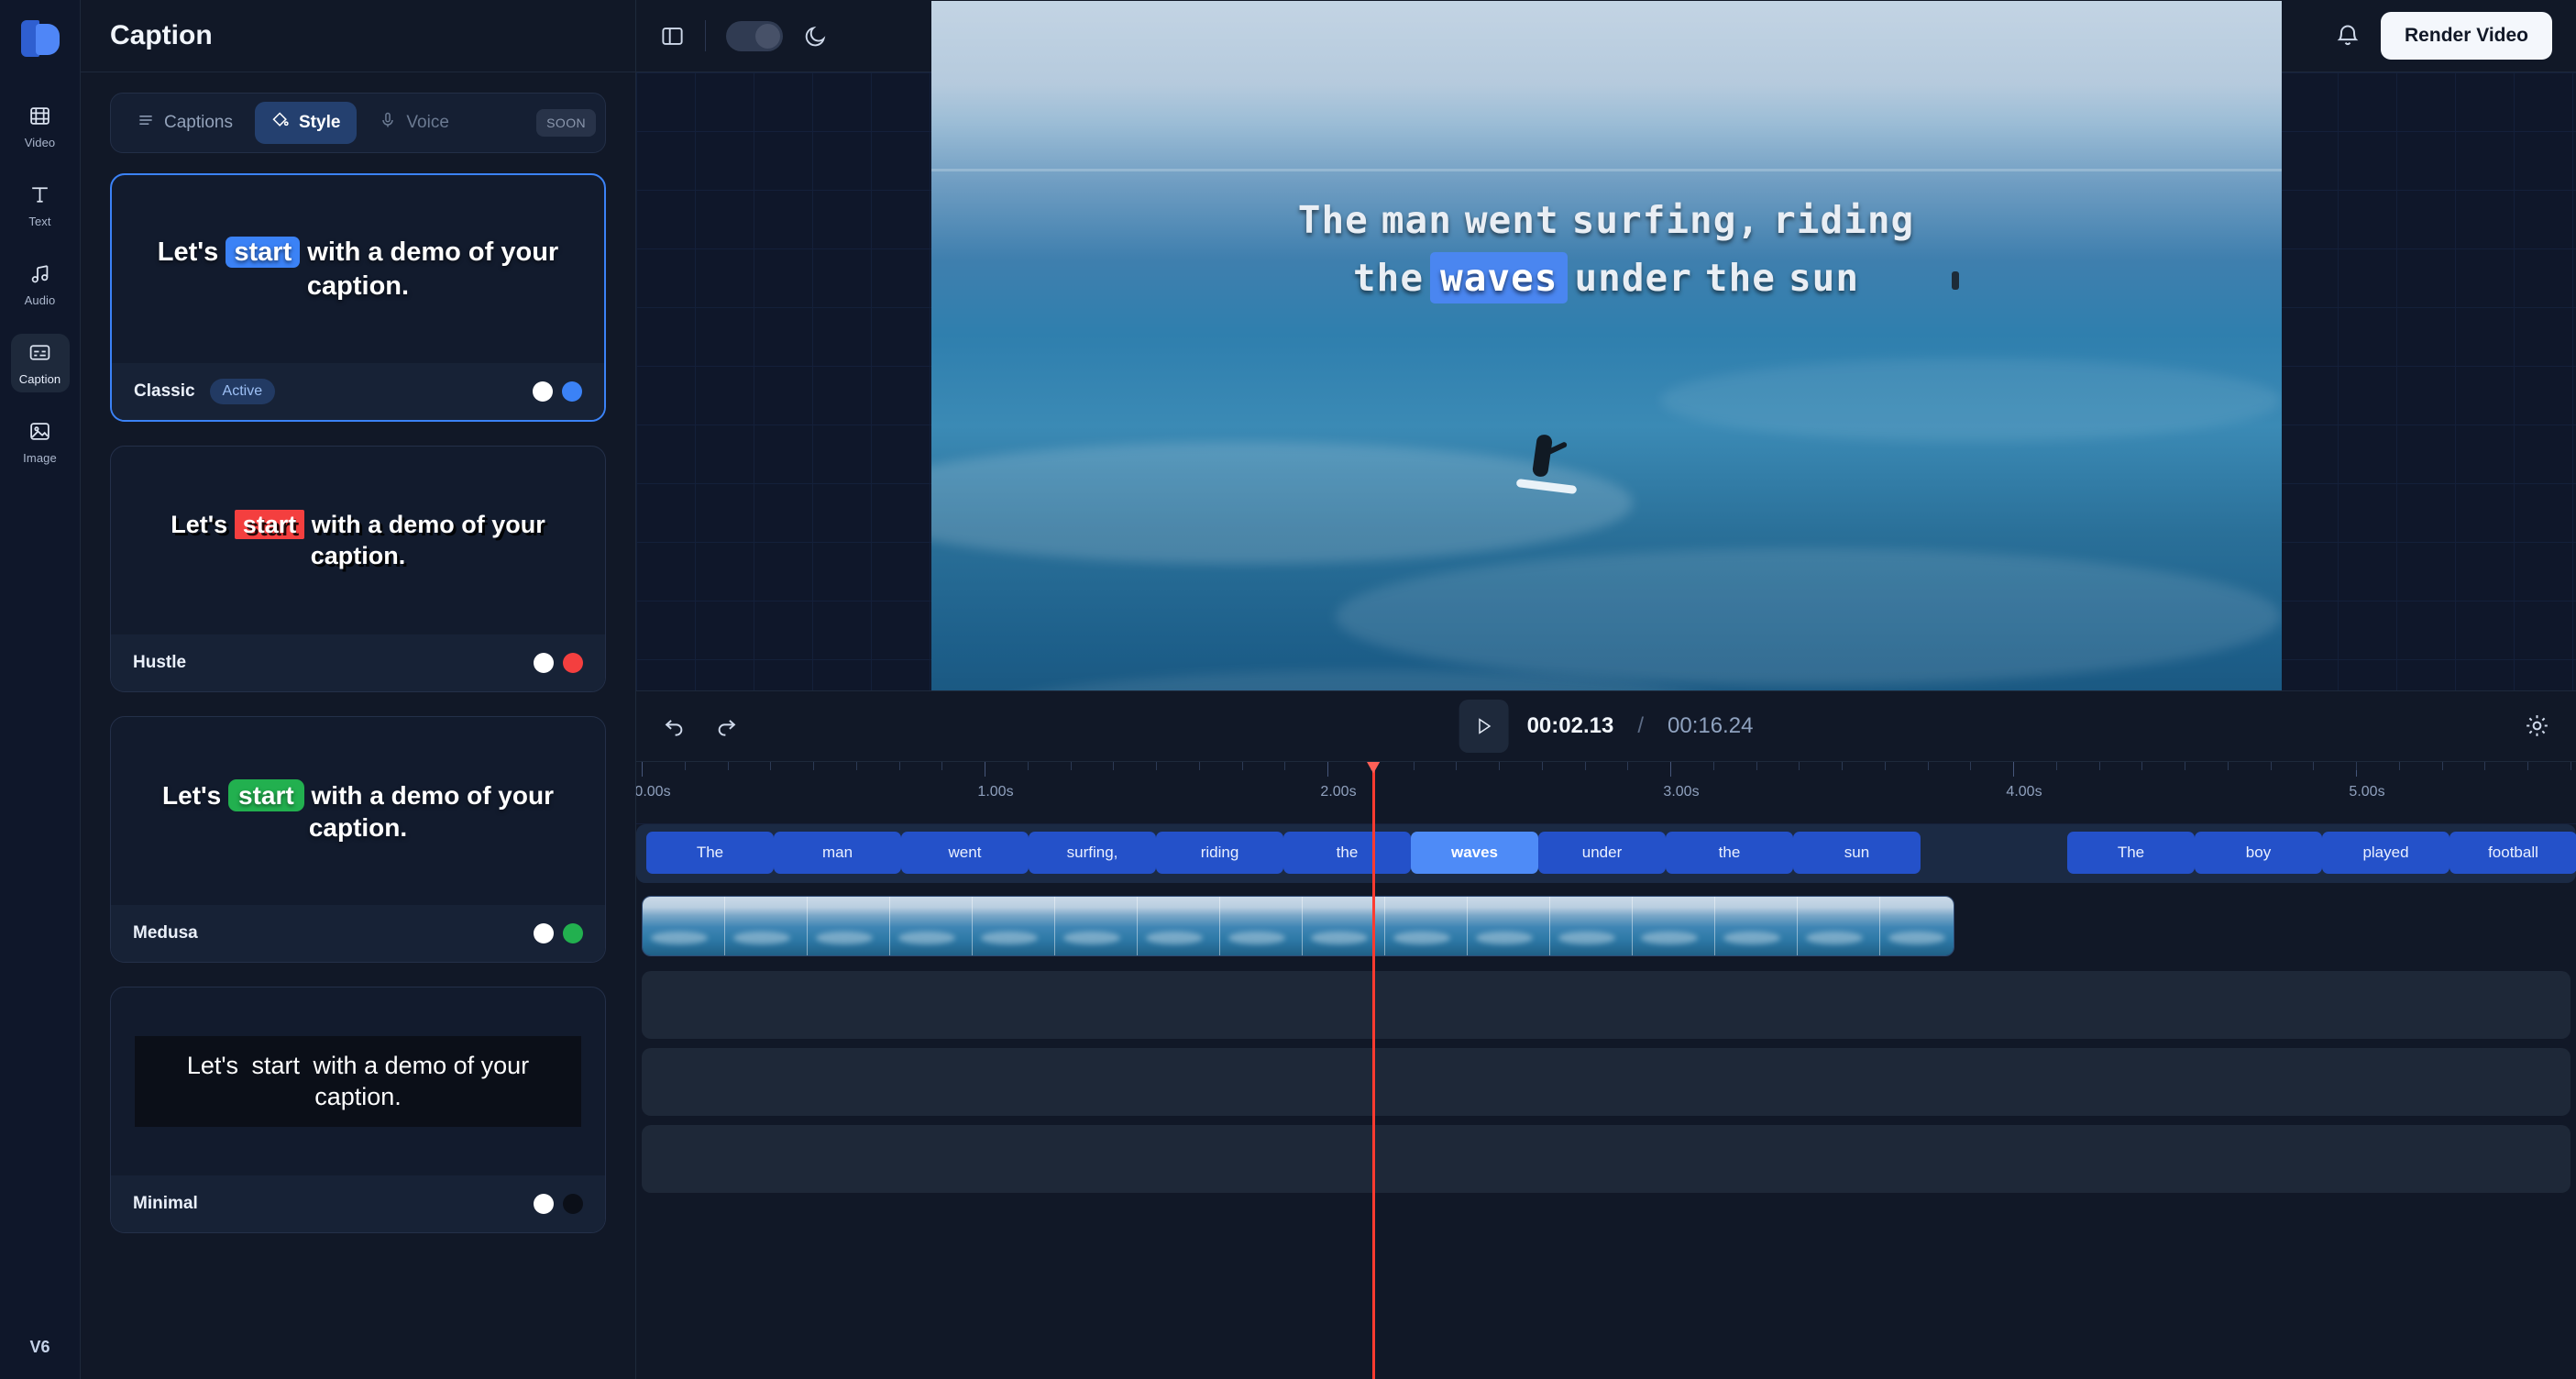 This screenshot has width=2576, height=1379. I want to click on ruler-tick-label: 0.00s, so click(653, 791).